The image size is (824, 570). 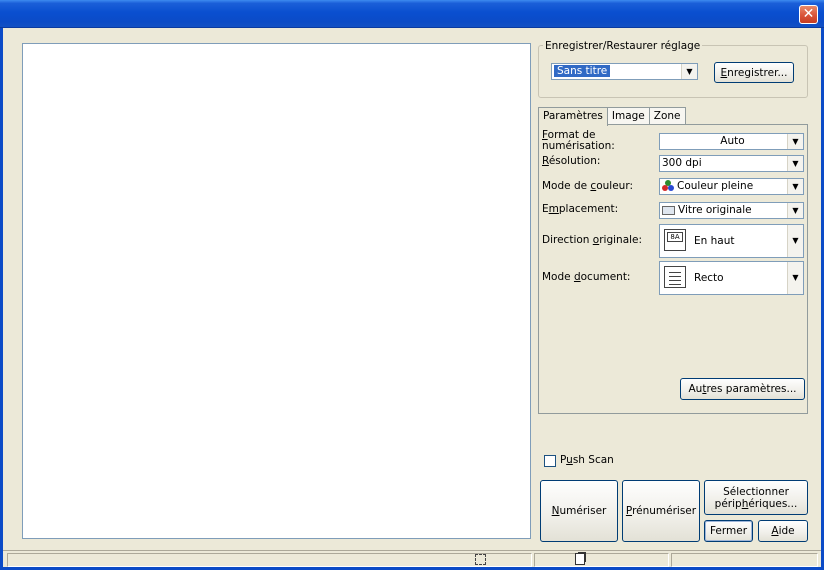 I want to click on orientation-label: Direction originale:, so click(x=592, y=240).